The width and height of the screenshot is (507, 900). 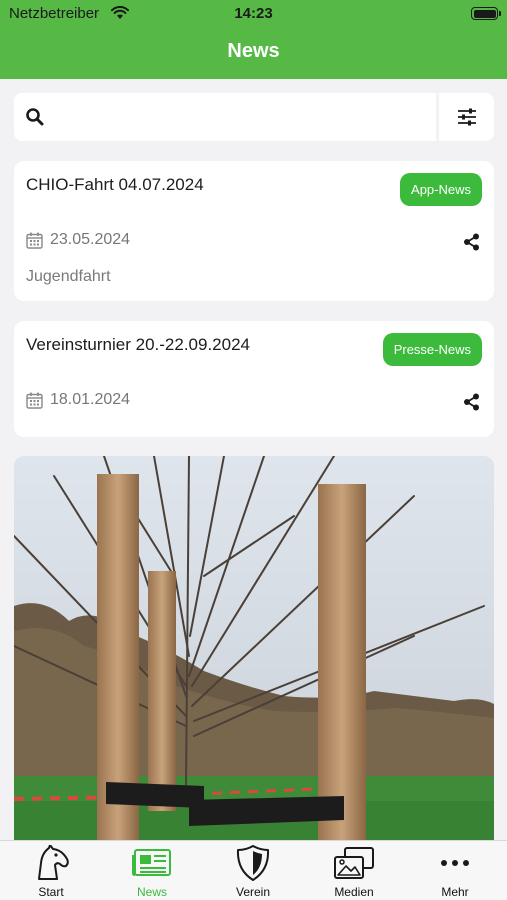 I want to click on tab-label: Medien, so click(x=354, y=892).